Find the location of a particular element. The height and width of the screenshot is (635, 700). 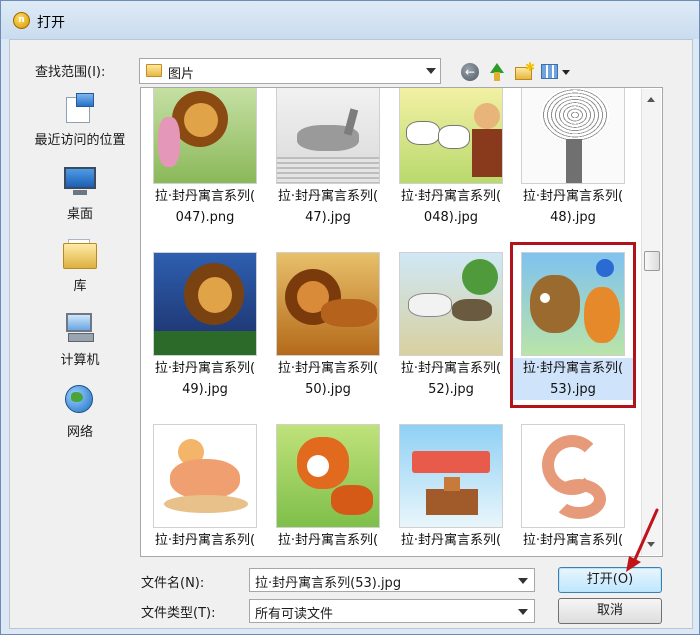

back-arrow-icon: ← is located at coordinates (470, 72).